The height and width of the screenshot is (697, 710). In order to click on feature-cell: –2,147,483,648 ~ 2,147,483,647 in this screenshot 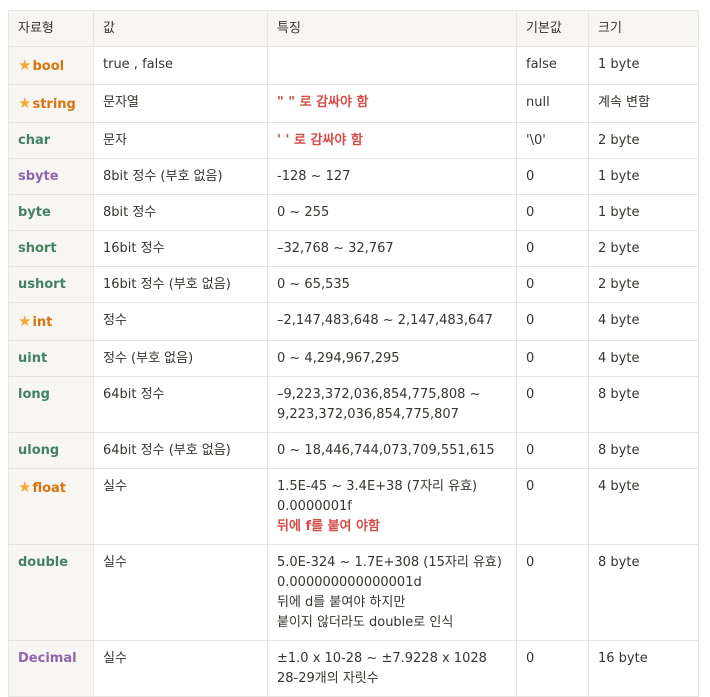, I will do `click(392, 321)`.